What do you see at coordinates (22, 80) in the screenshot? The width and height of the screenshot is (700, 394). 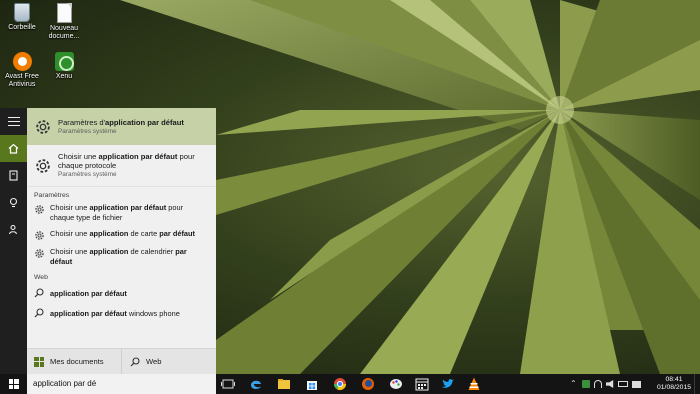 I see `desktop-icon-label: Avast Free Antivirus` at bounding box center [22, 80].